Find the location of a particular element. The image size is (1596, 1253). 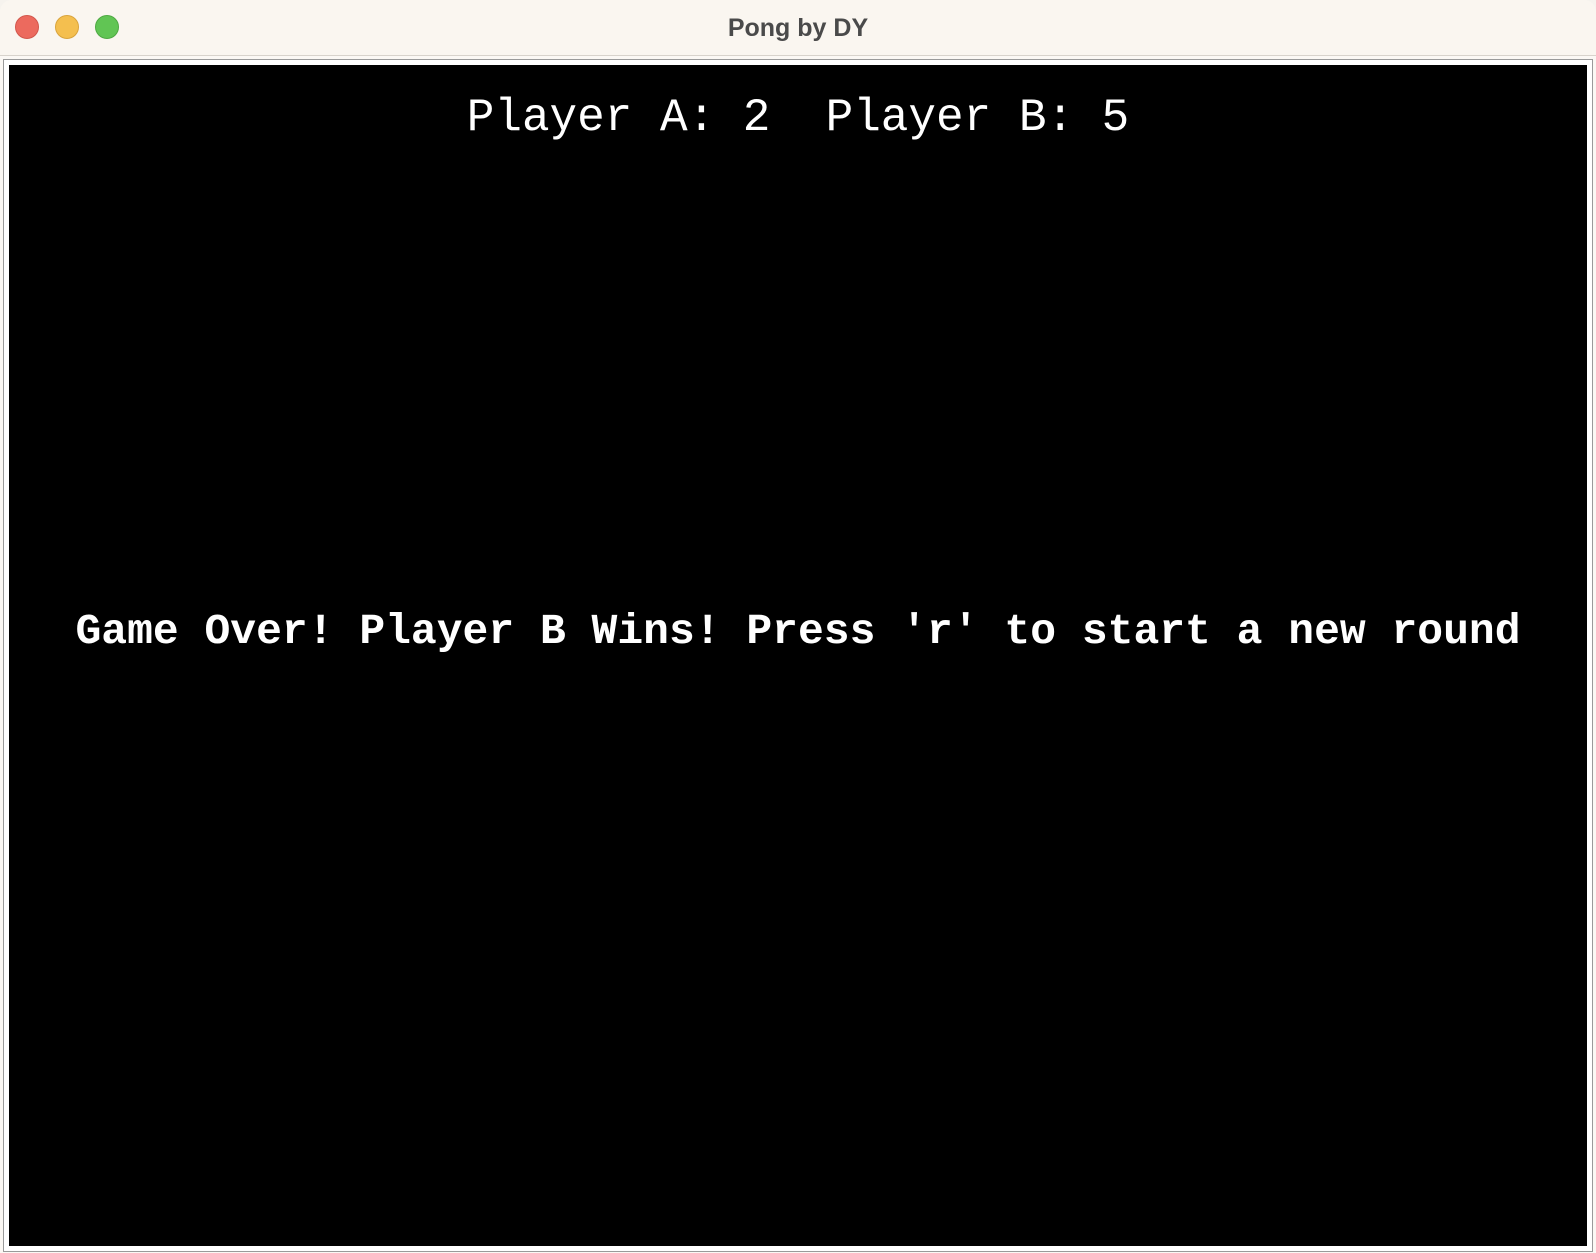

title-bar: Pong by DY is located at coordinates (798, 28).